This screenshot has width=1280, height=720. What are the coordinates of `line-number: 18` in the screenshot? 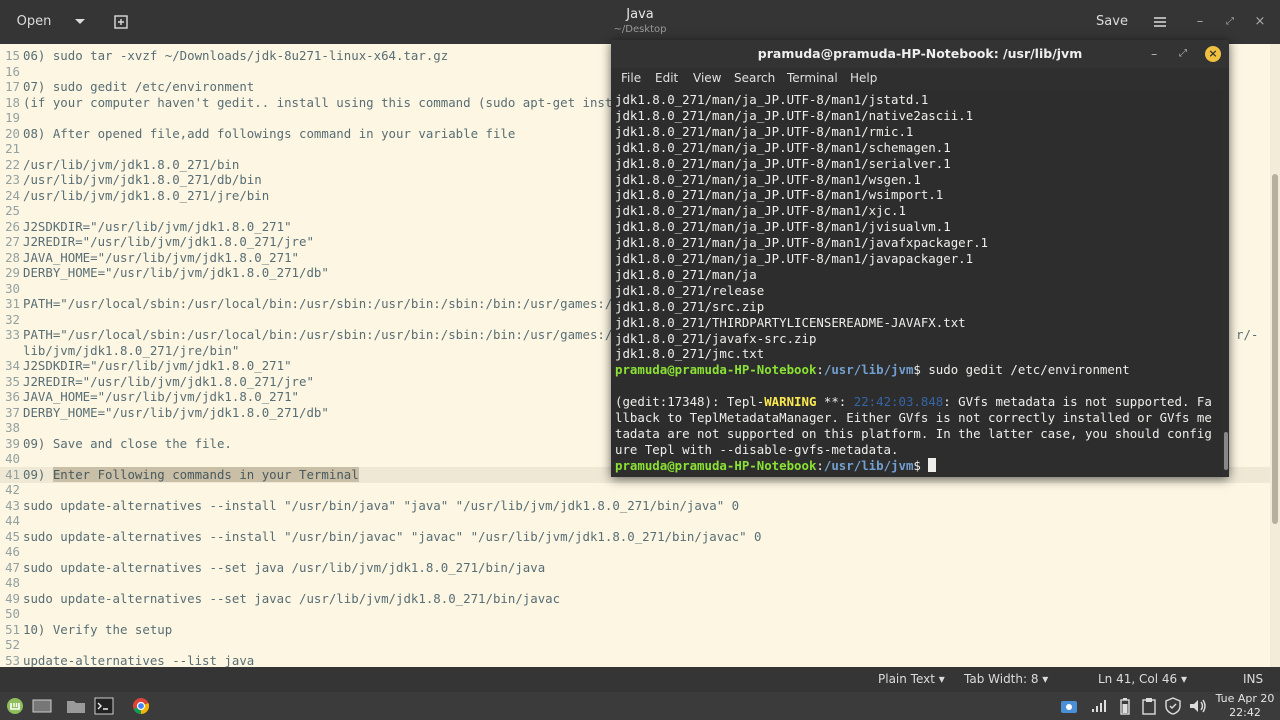 It's located at (12, 102).